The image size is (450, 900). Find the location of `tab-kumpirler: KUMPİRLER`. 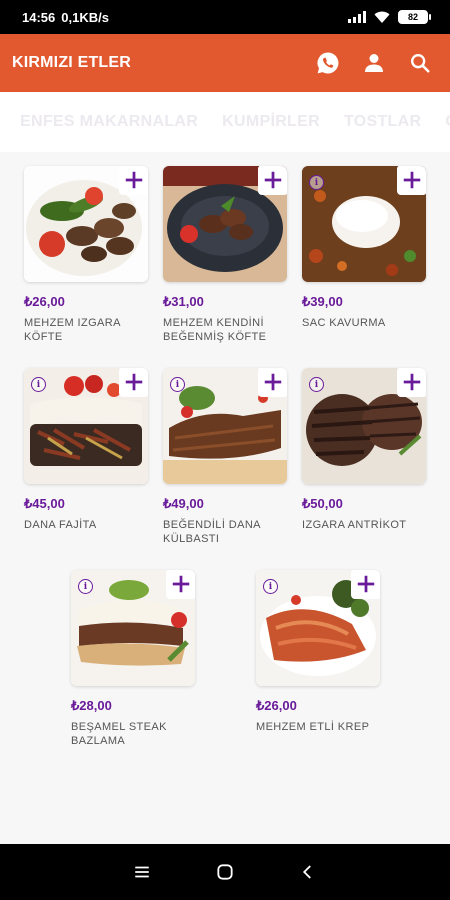

tab-kumpirler: KUMPİRLER is located at coordinates (271, 122).